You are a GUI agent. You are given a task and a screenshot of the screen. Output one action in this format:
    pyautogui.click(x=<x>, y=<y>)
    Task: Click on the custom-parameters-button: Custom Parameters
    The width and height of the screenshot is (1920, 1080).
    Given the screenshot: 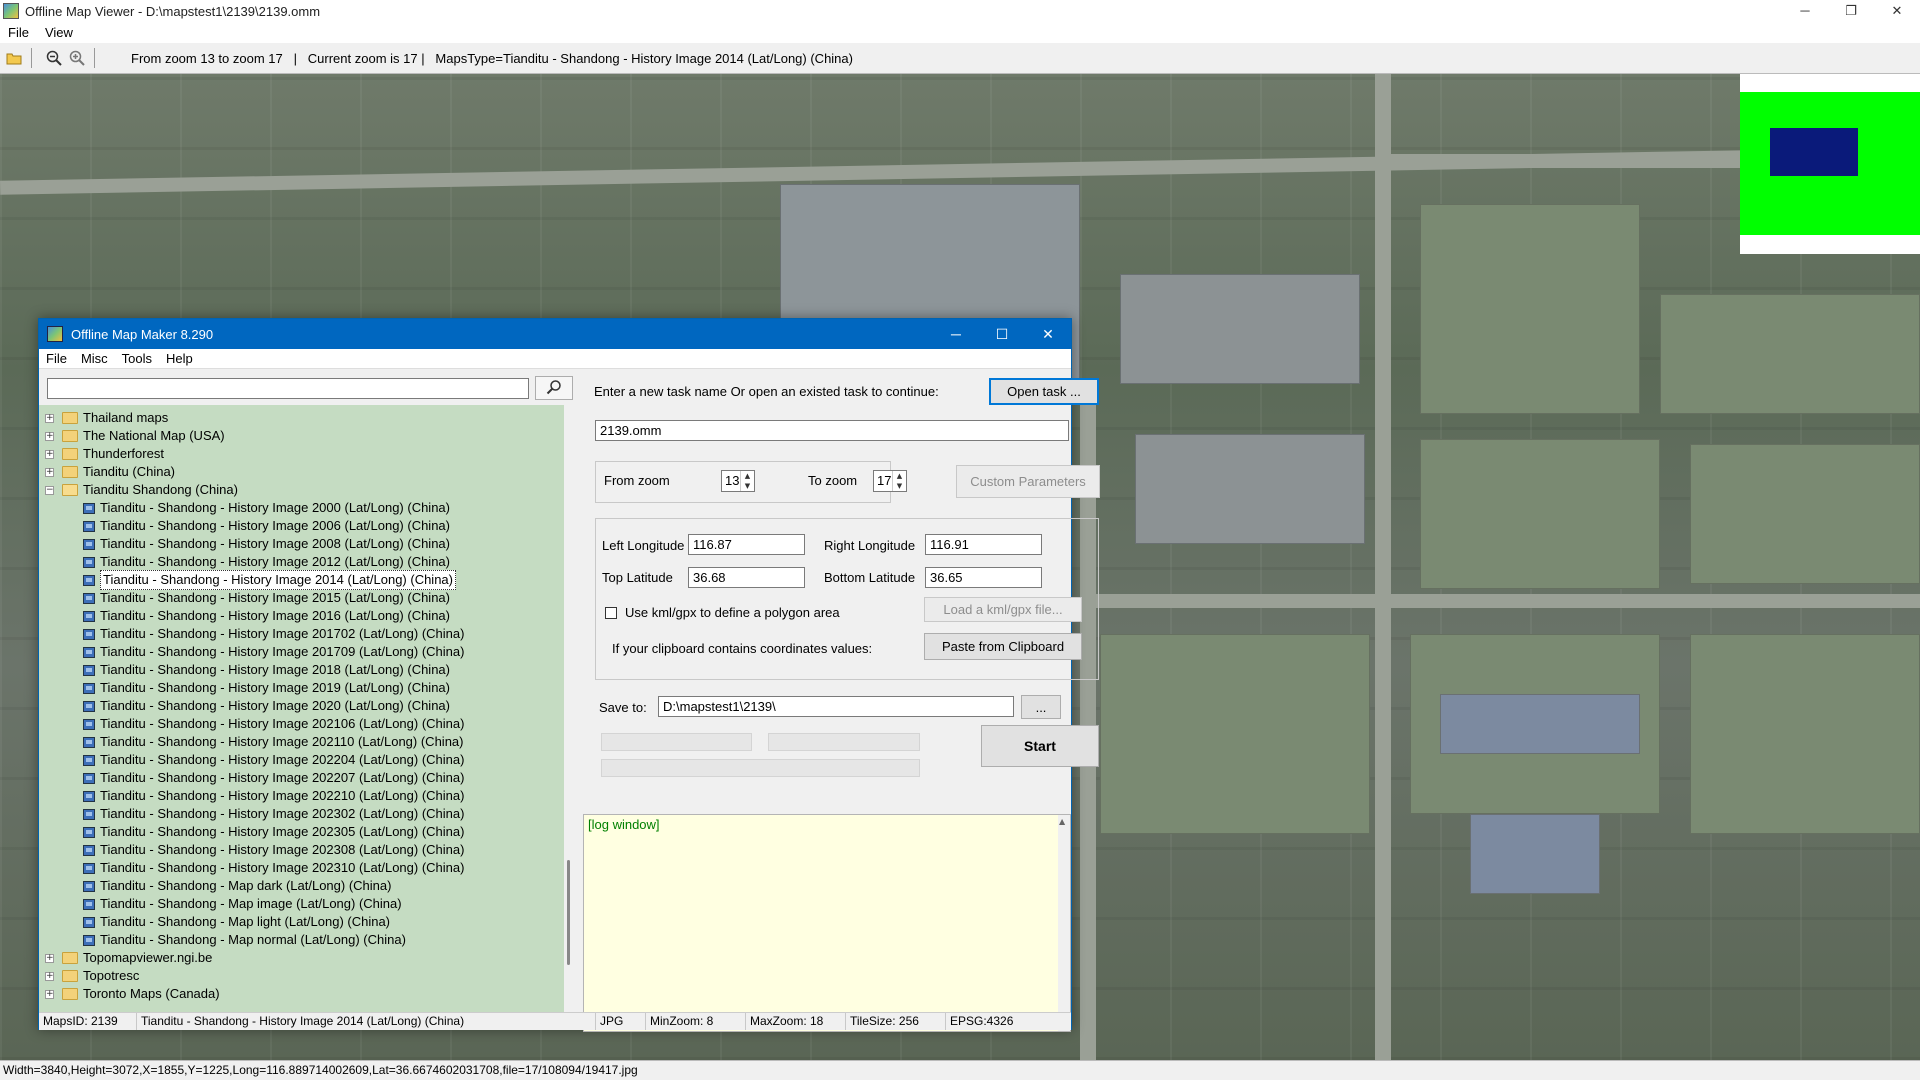 What is the action you would take?
    pyautogui.click(x=1028, y=481)
    